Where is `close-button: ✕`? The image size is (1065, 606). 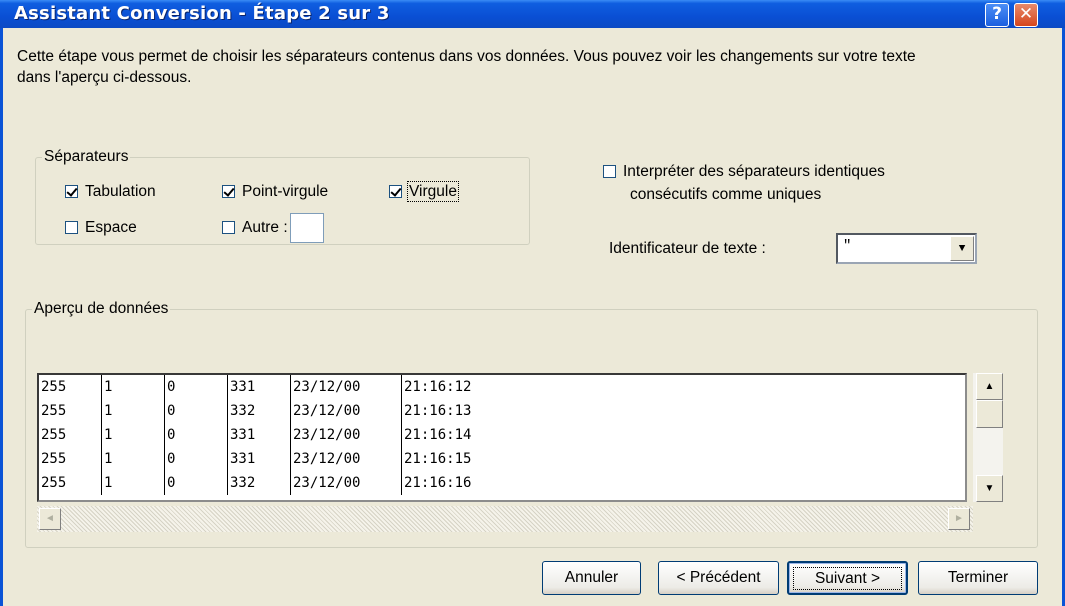
close-button: ✕ is located at coordinates (1026, 15).